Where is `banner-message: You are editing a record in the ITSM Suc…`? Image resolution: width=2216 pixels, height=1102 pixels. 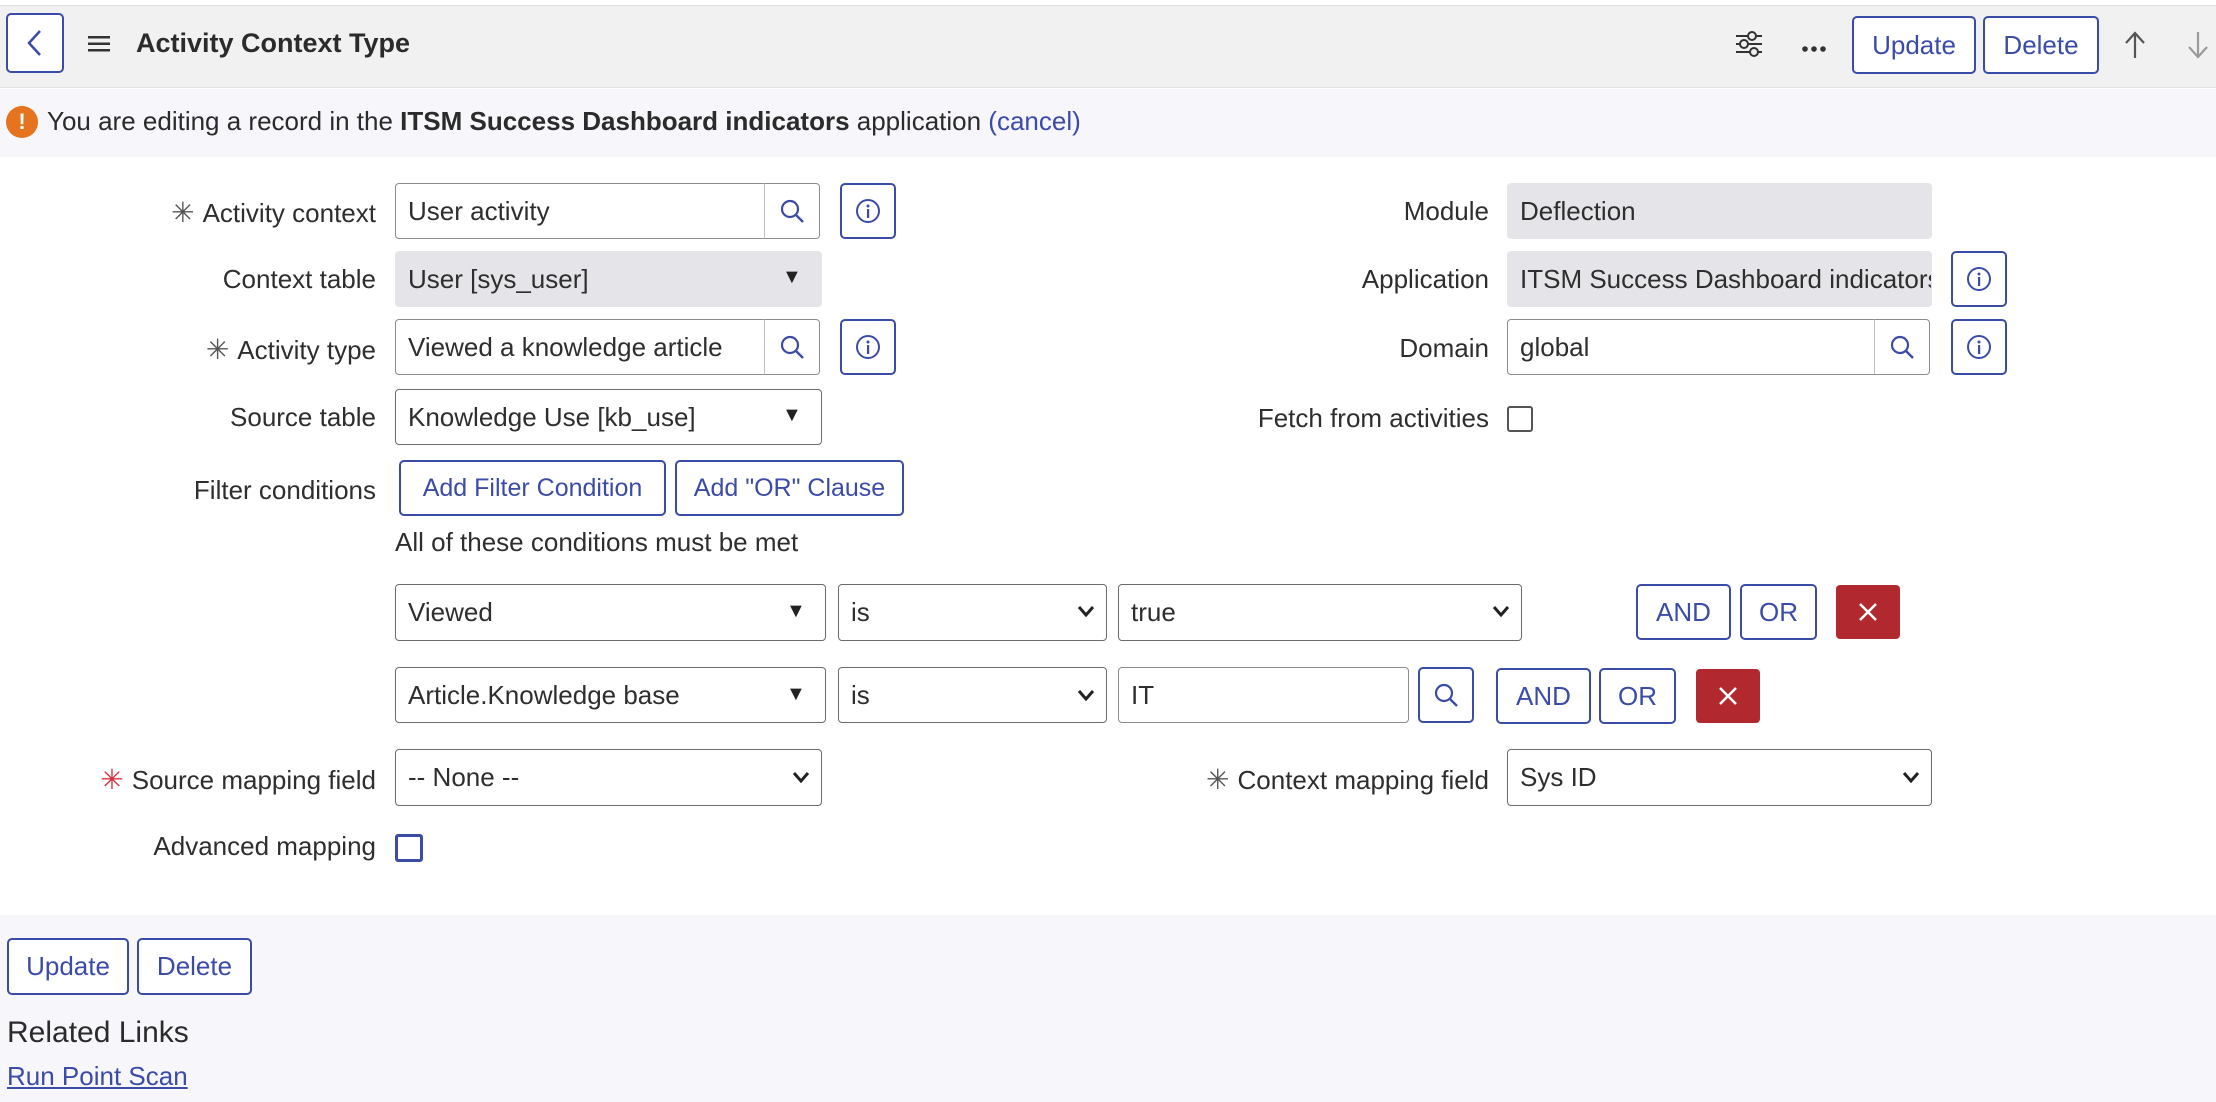
banner-message: You are editing a record in the ITSM Suc… is located at coordinates (564, 121).